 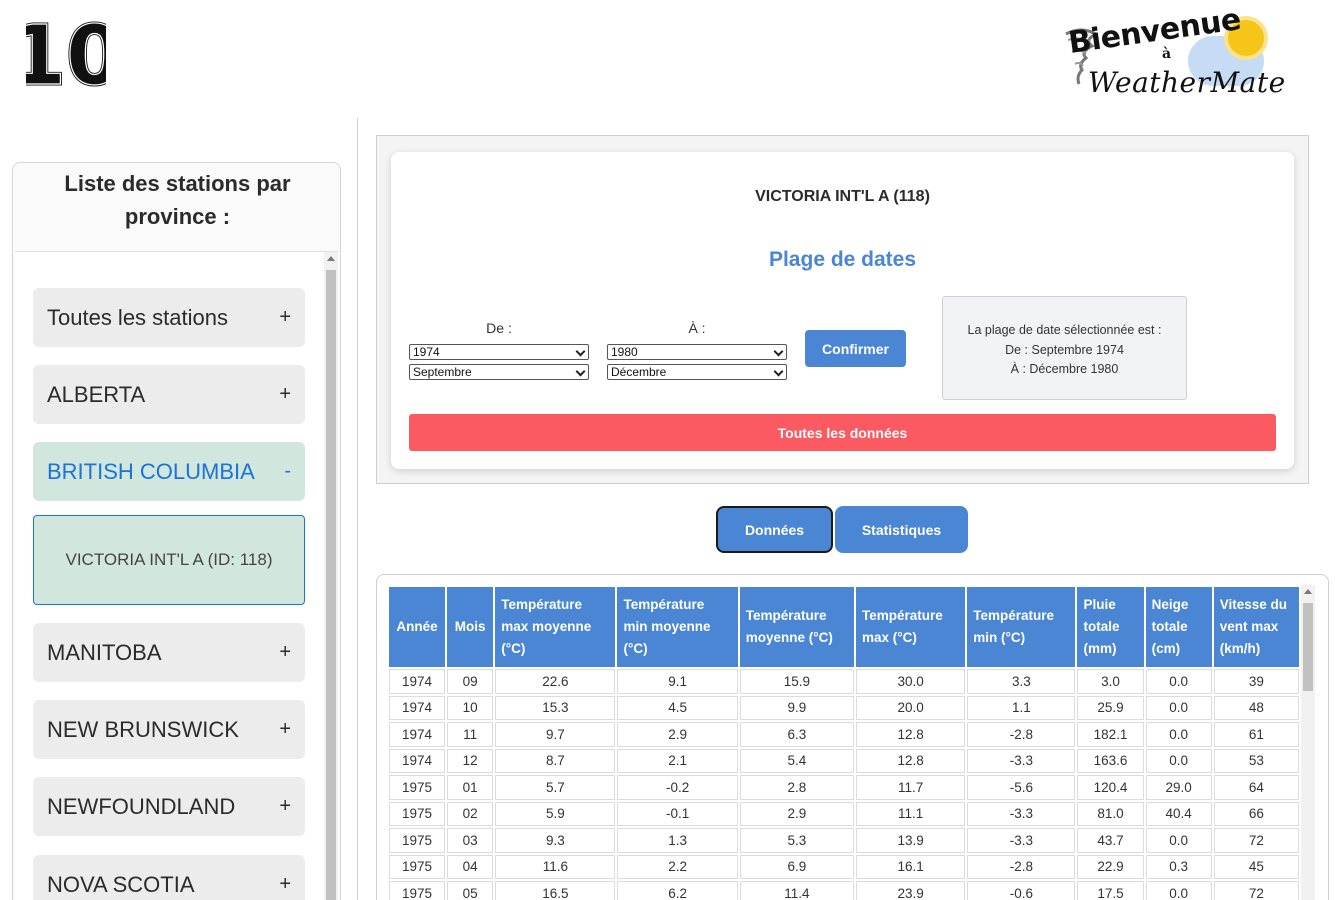 I want to click on table-cell: 5.7, so click(x=555, y=787).